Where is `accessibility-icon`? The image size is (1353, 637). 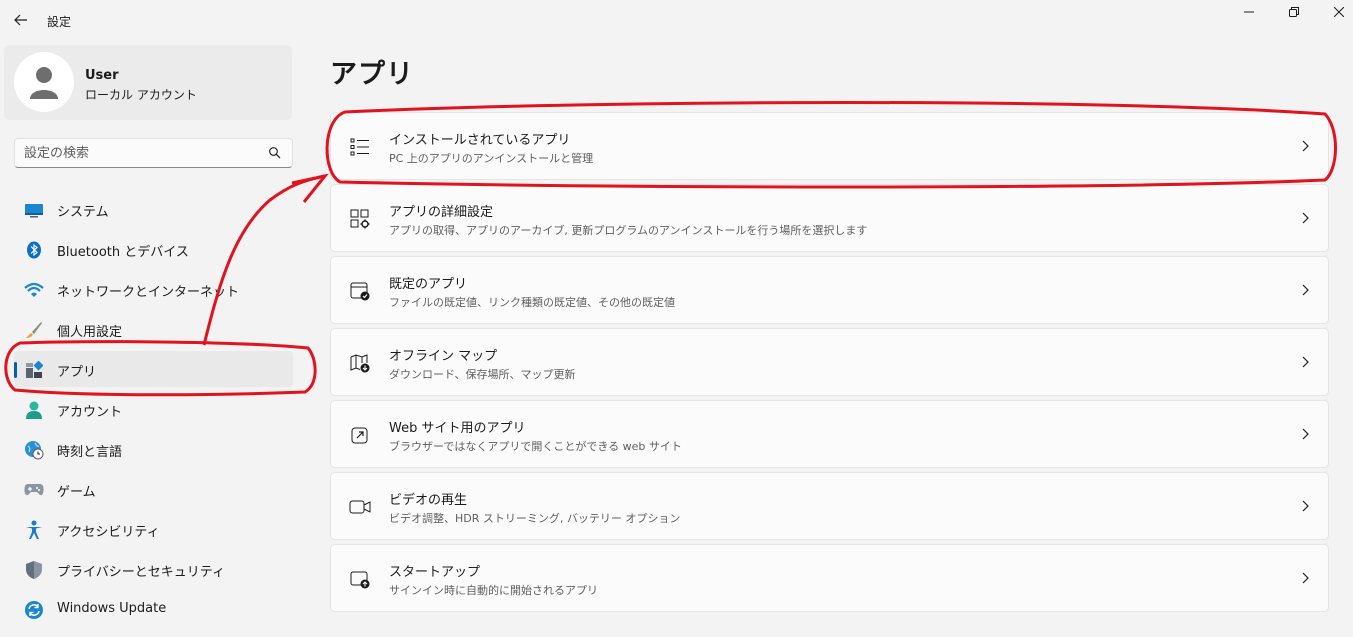
accessibility-icon is located at coordinates (34, 530).